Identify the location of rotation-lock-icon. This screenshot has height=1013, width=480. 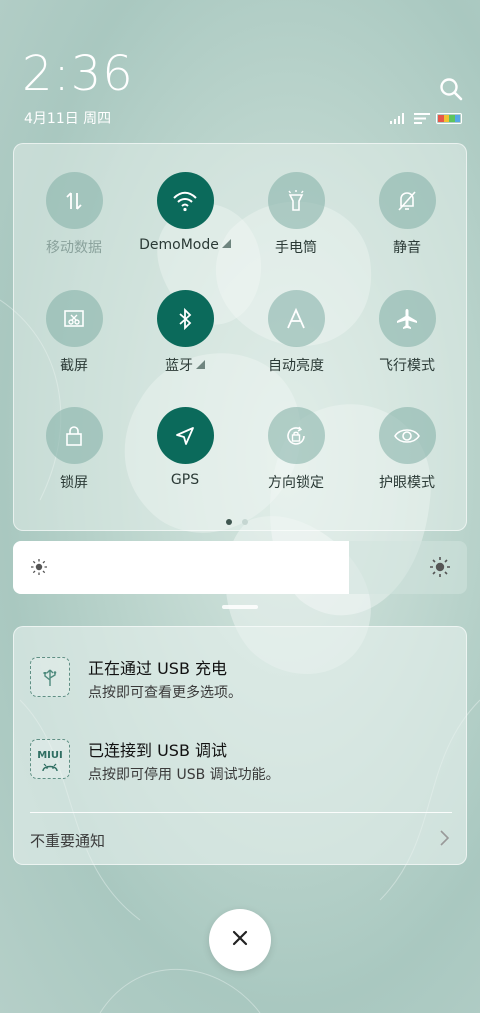
(296, 435).